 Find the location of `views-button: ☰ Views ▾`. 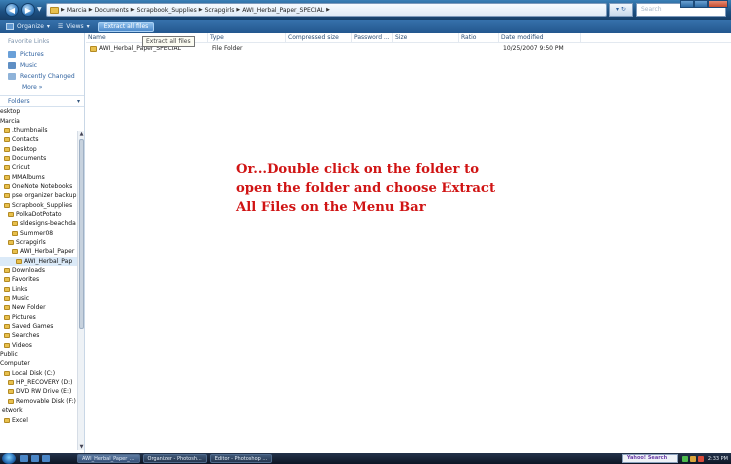

views-button: ☰ Views ▾ is located at coordinates (74, 26).